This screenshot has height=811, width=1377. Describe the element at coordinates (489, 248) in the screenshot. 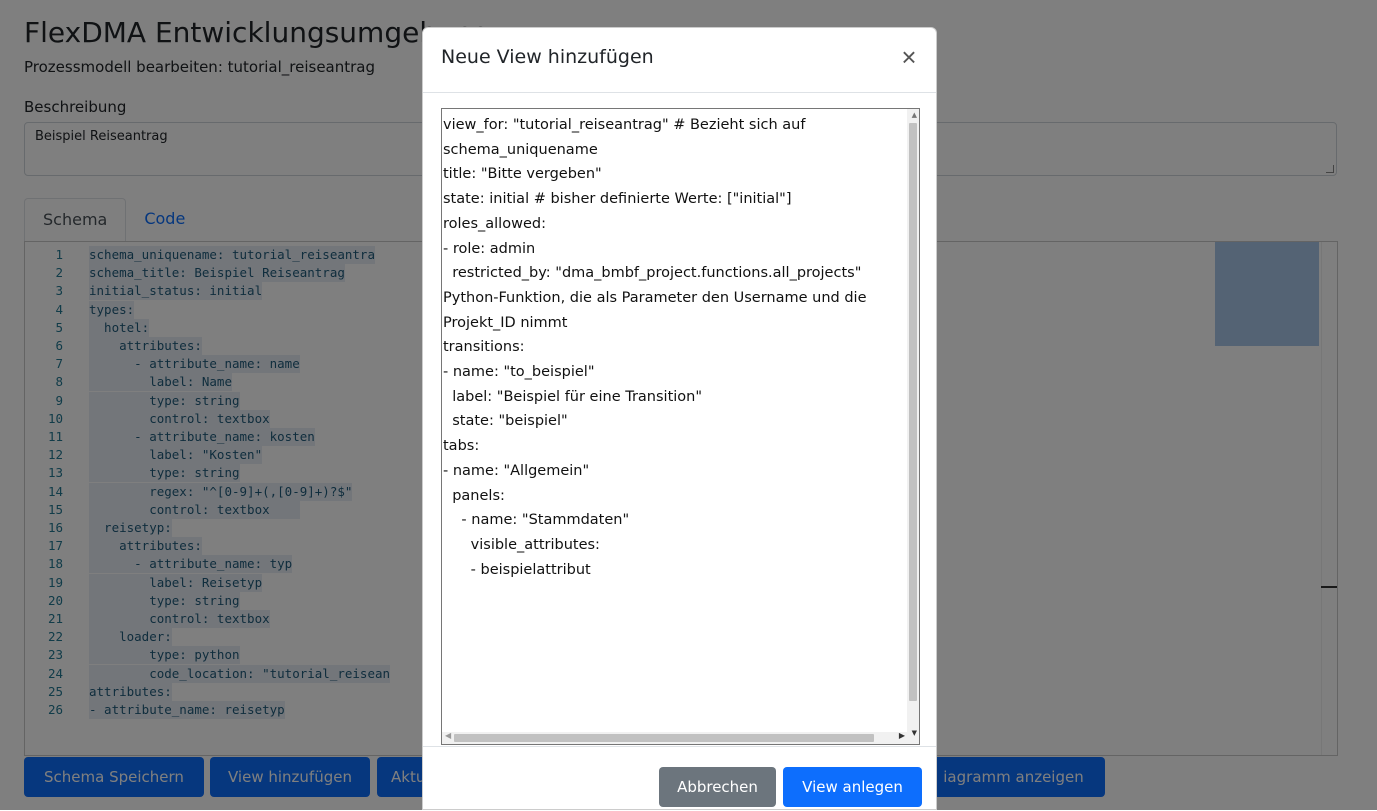

I see `textarea-line: - role: admin` at that location.